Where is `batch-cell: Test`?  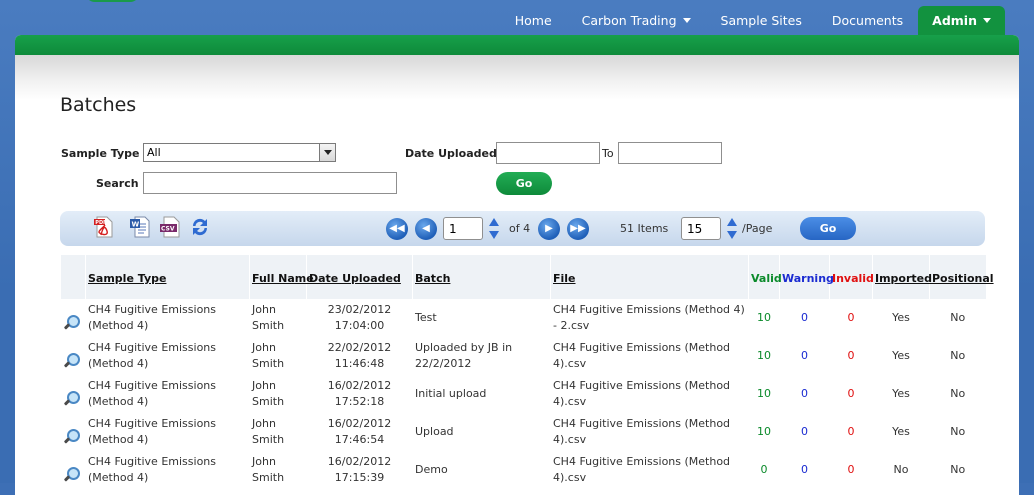
batch-cell: Test is located at coordinates (481, 318).